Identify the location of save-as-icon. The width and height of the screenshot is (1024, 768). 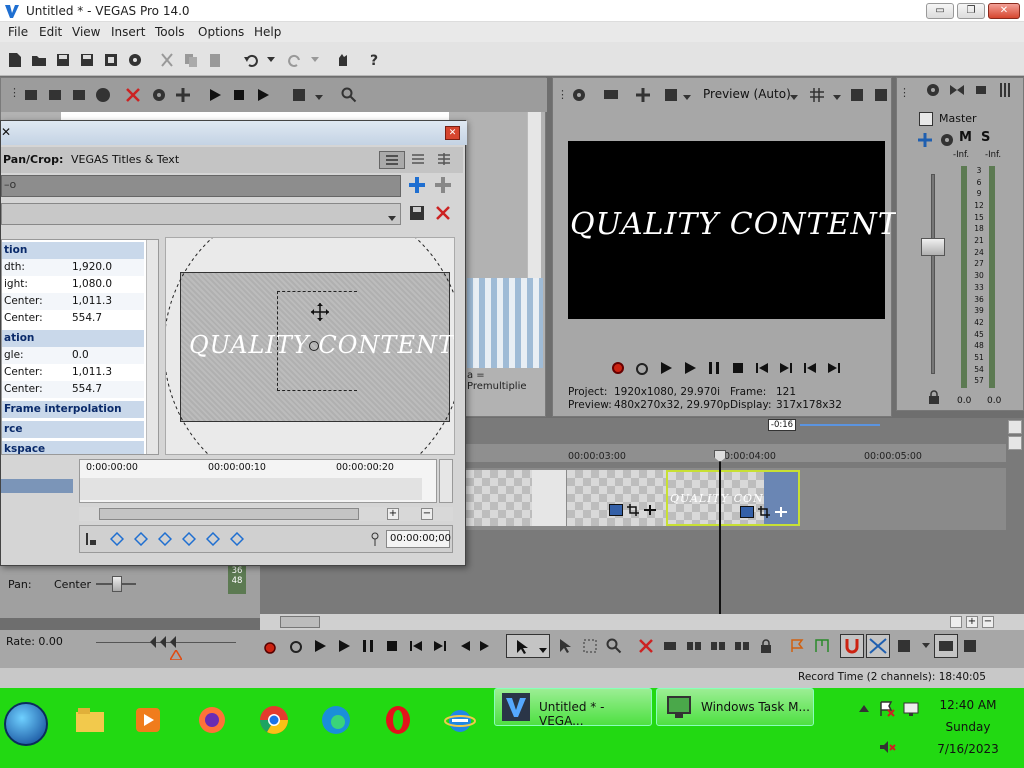
(87, 60).